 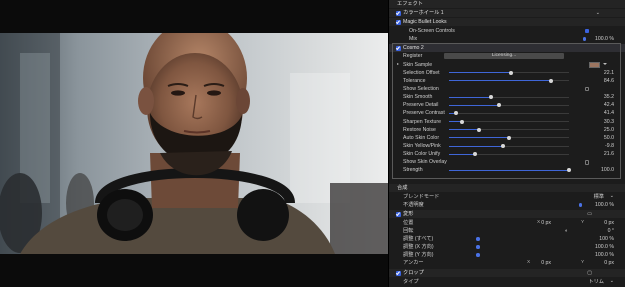 What do you see at coordinates (609, 146) in the screenshot?
I see `cosmo-param-value: -9.8` at bounding box center [609, 146].